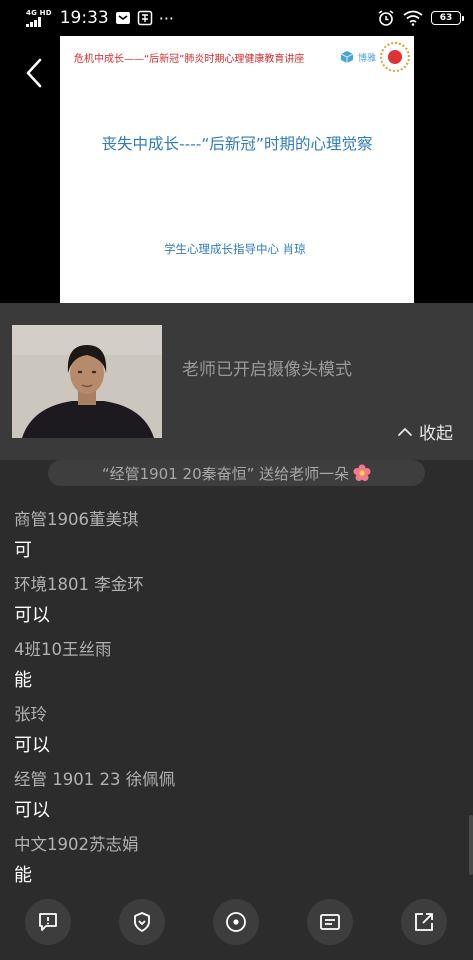 This screenshot has width=473, height=960. I want to click on chat-scrollbar, so click(471, 845).